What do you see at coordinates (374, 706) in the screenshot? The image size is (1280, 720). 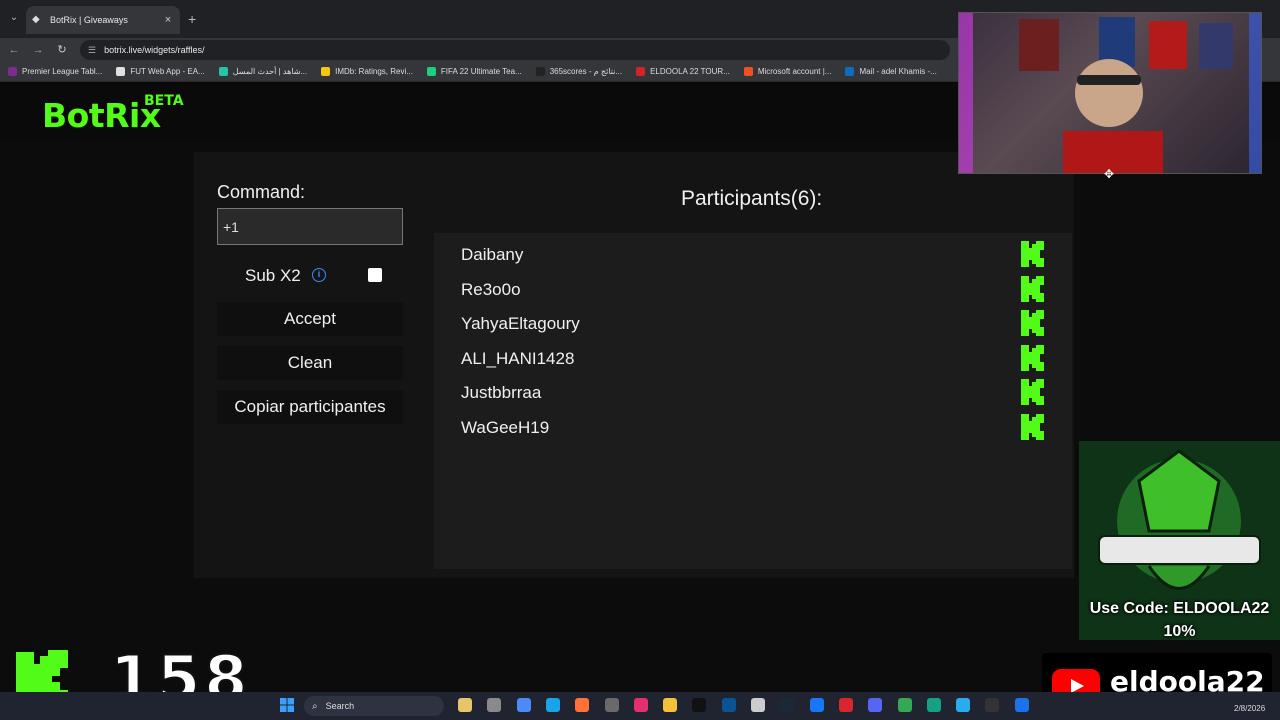 I see `taskbar-search: ⌕ Search` at bounding box center [374, 706].